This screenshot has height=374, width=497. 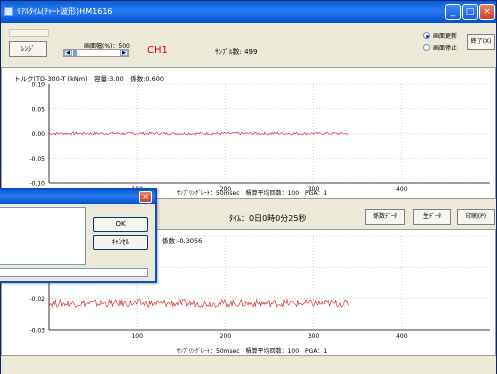 What do you see at coordinates (252, 351) in the screenshot?
I see `chart-bottom-footer: ｻﾝﾌﾟﾘﾝｸﾞﾚｰﾄ：50msec 積算平均回数：100 PGA：1` at bounding box center [252, 351].